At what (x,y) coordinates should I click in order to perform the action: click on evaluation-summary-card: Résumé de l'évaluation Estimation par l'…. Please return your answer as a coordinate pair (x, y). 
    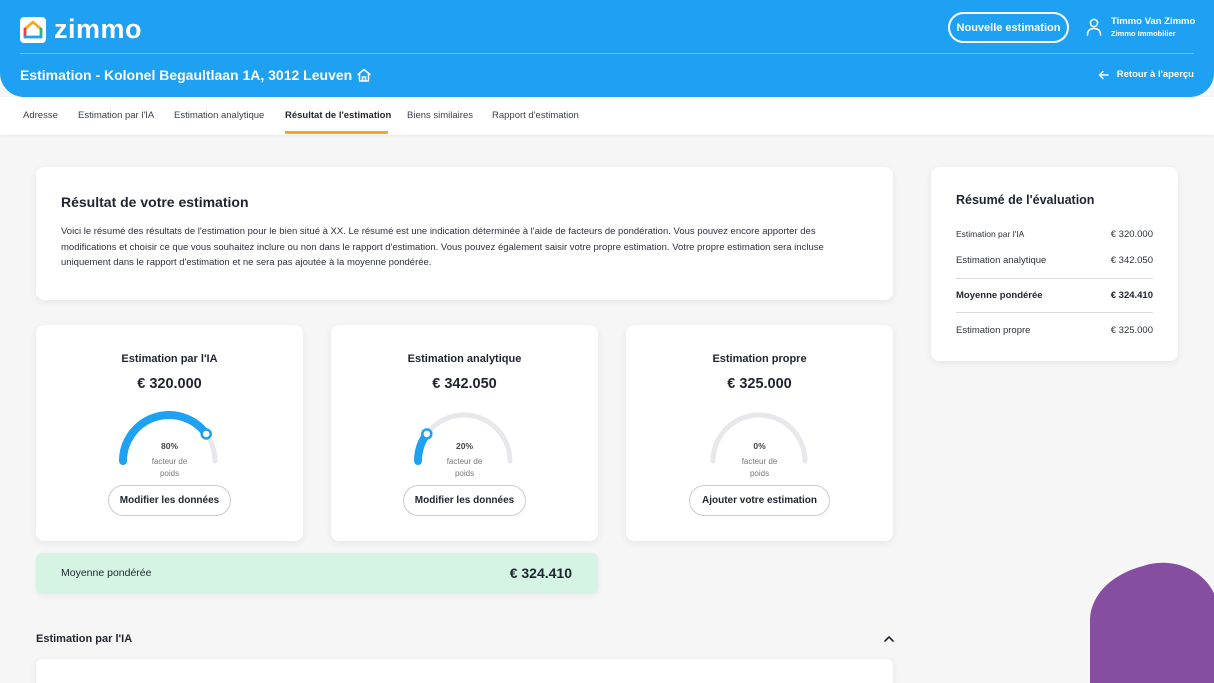
    Looking at the image, I should click on (1054, 264).